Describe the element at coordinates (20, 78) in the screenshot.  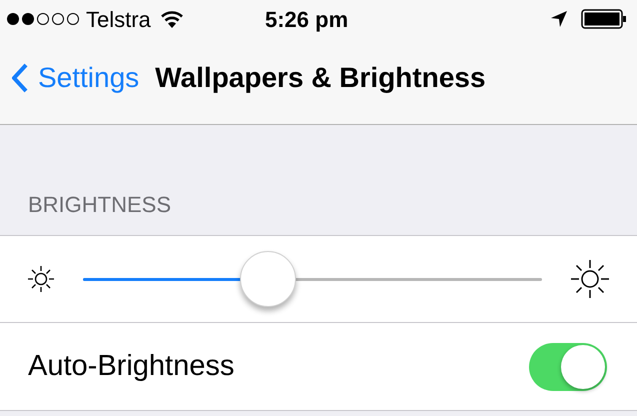
I see `chevron-left-icon` at that location.